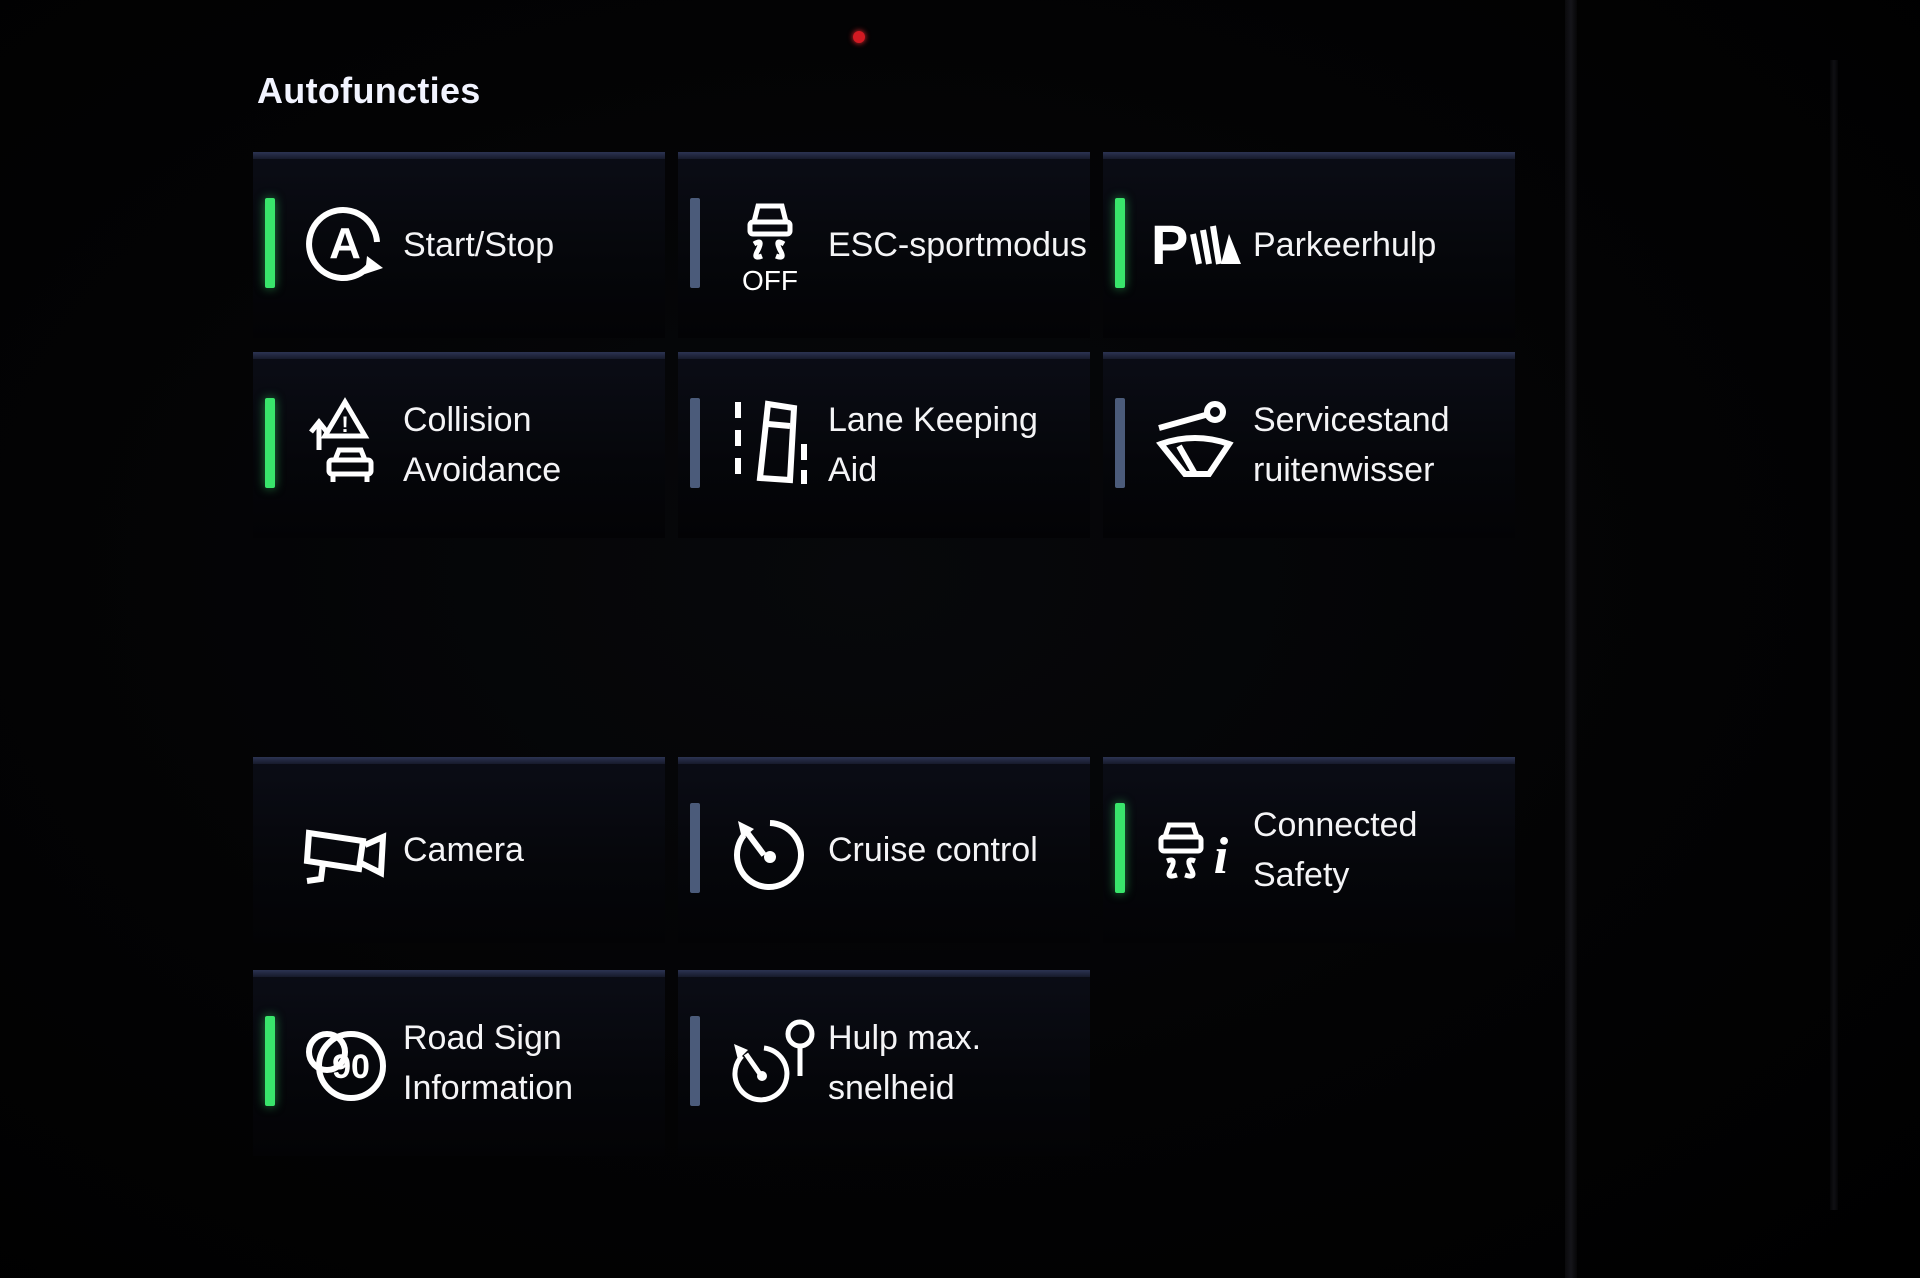 This screenshot has height=1278, width=1920. I want to click on speed-limiter-icon, so click(770, 1062).